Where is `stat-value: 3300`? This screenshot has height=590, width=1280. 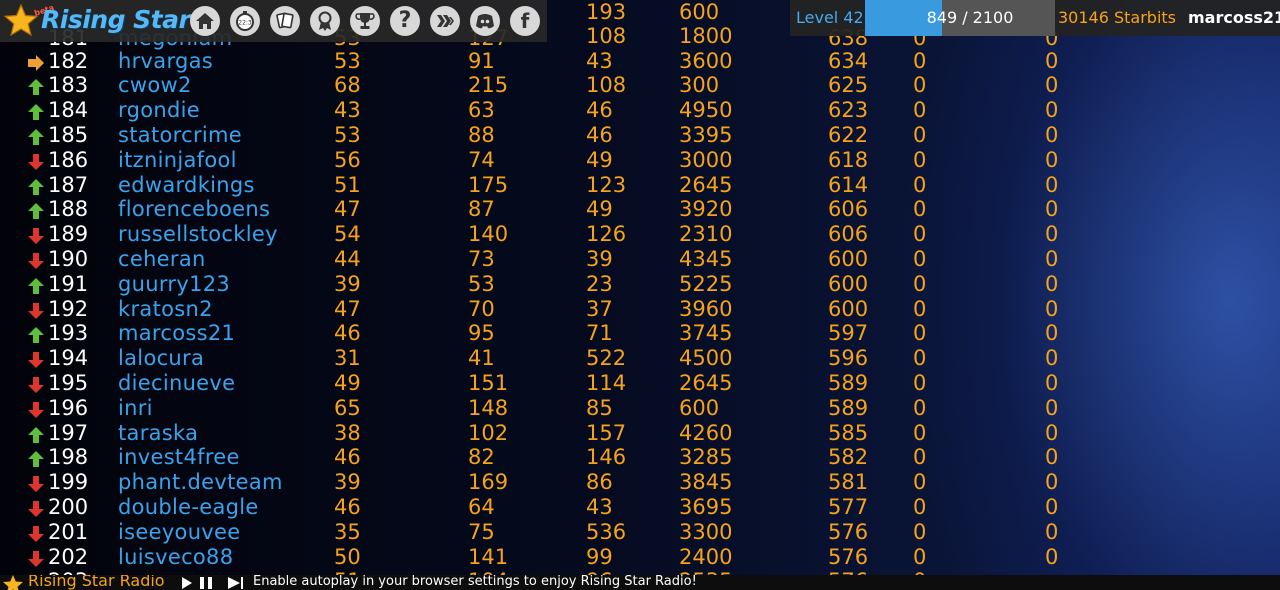
stat-value: 3300 is located at coordinates (706, 531).